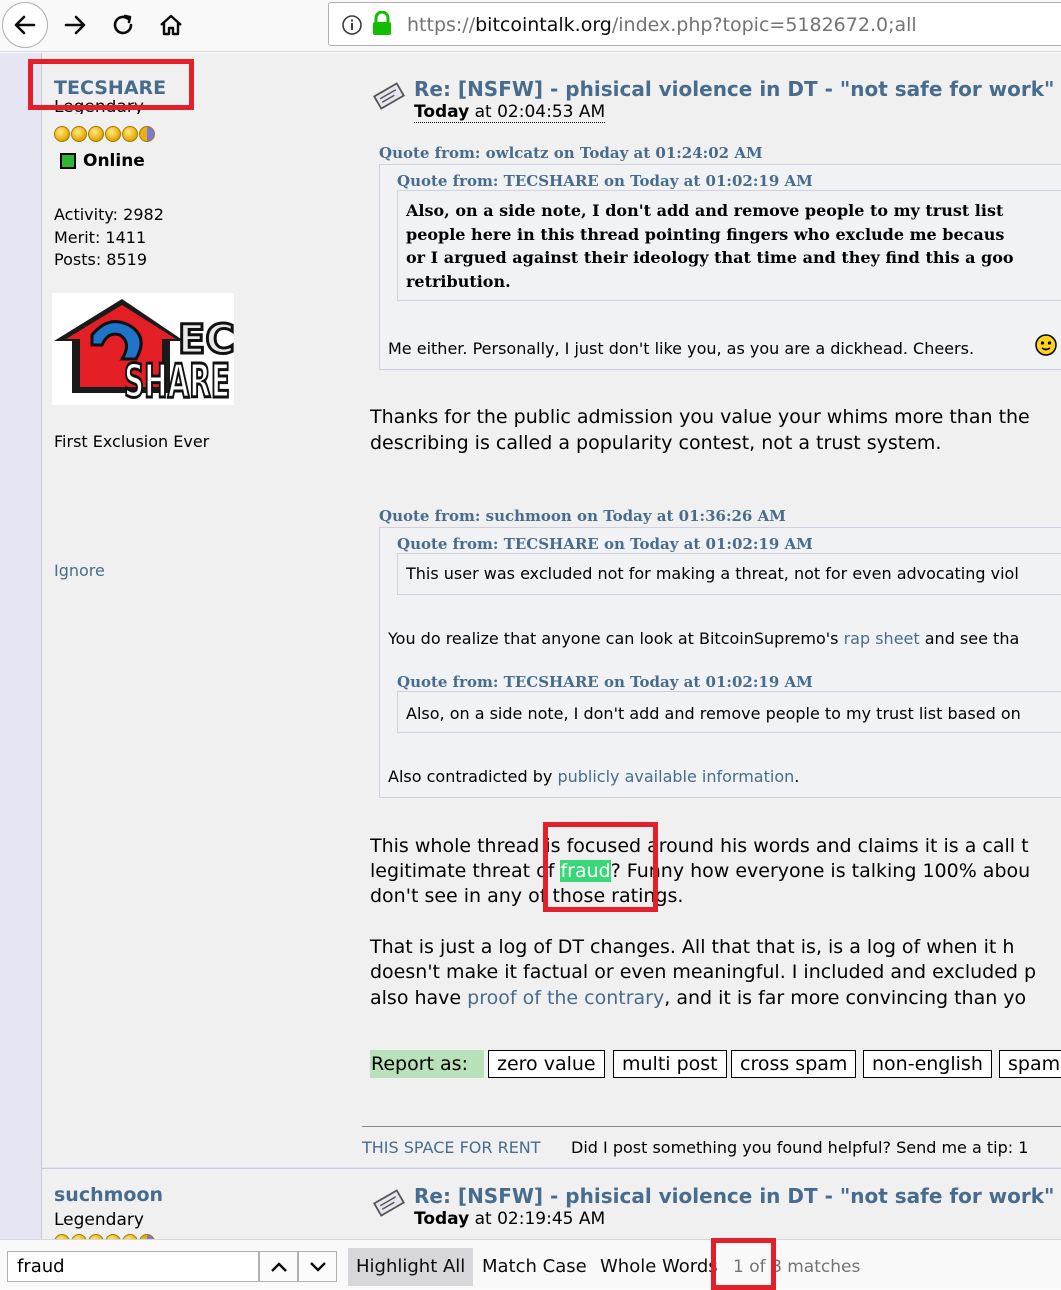 The width and height of the screenshot is (1061, 1290). What do you see at coordinates (969, 638) in the screenshot?
I see `quote-reply-part: and see tha` at bounding box center [969, 638].